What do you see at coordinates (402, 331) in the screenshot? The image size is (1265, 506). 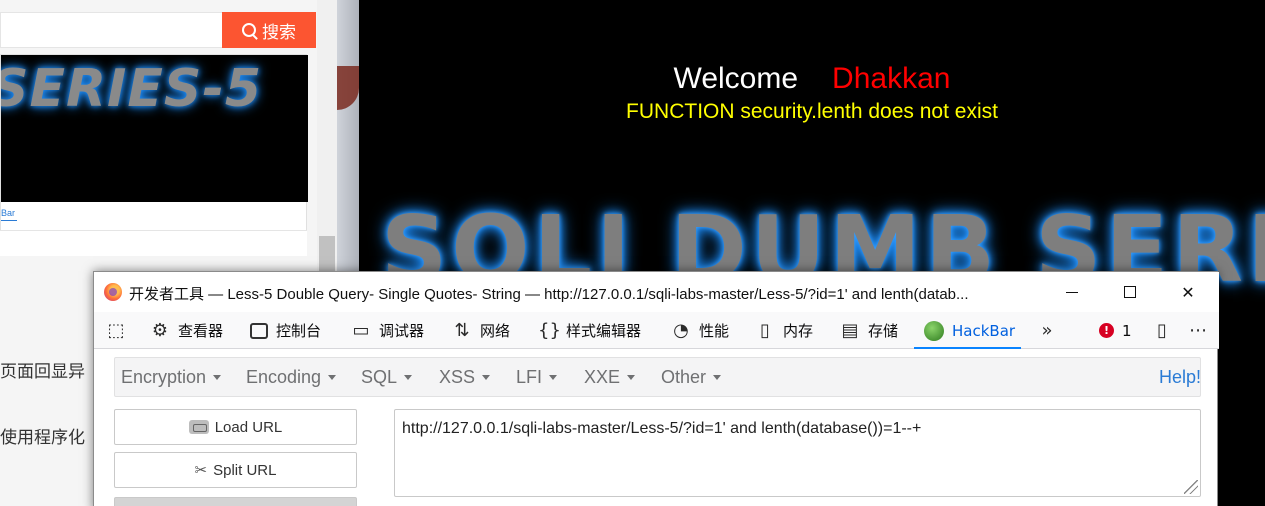 I see `tab-label: 调试器` at bounding box center [402, 331].